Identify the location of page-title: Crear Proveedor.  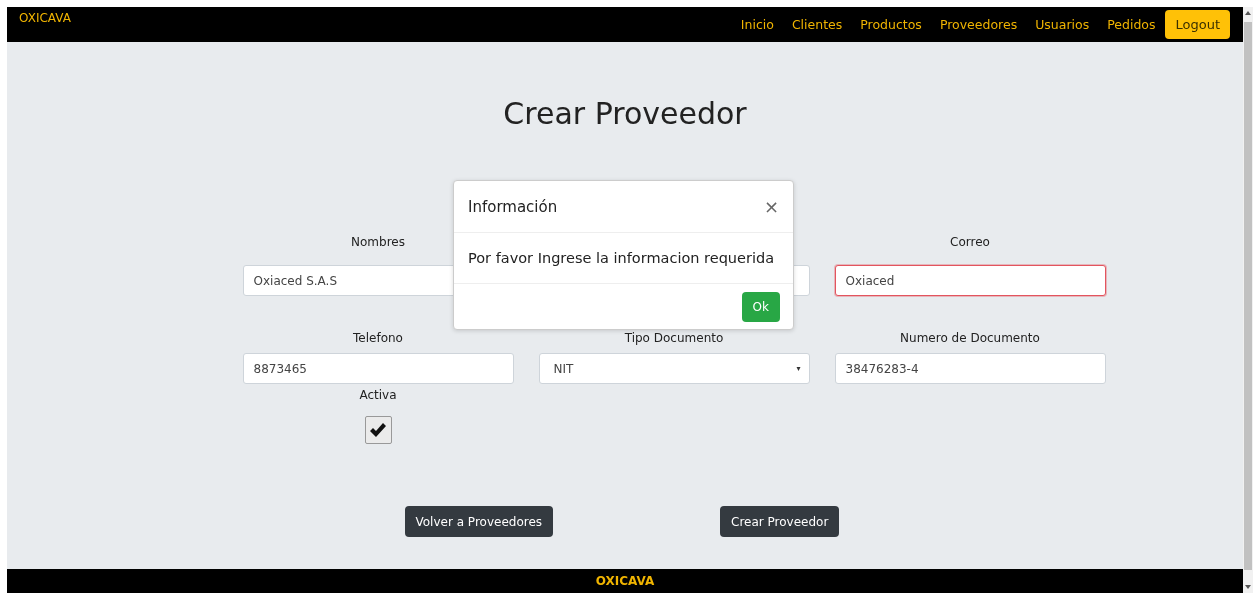
(625, 113).